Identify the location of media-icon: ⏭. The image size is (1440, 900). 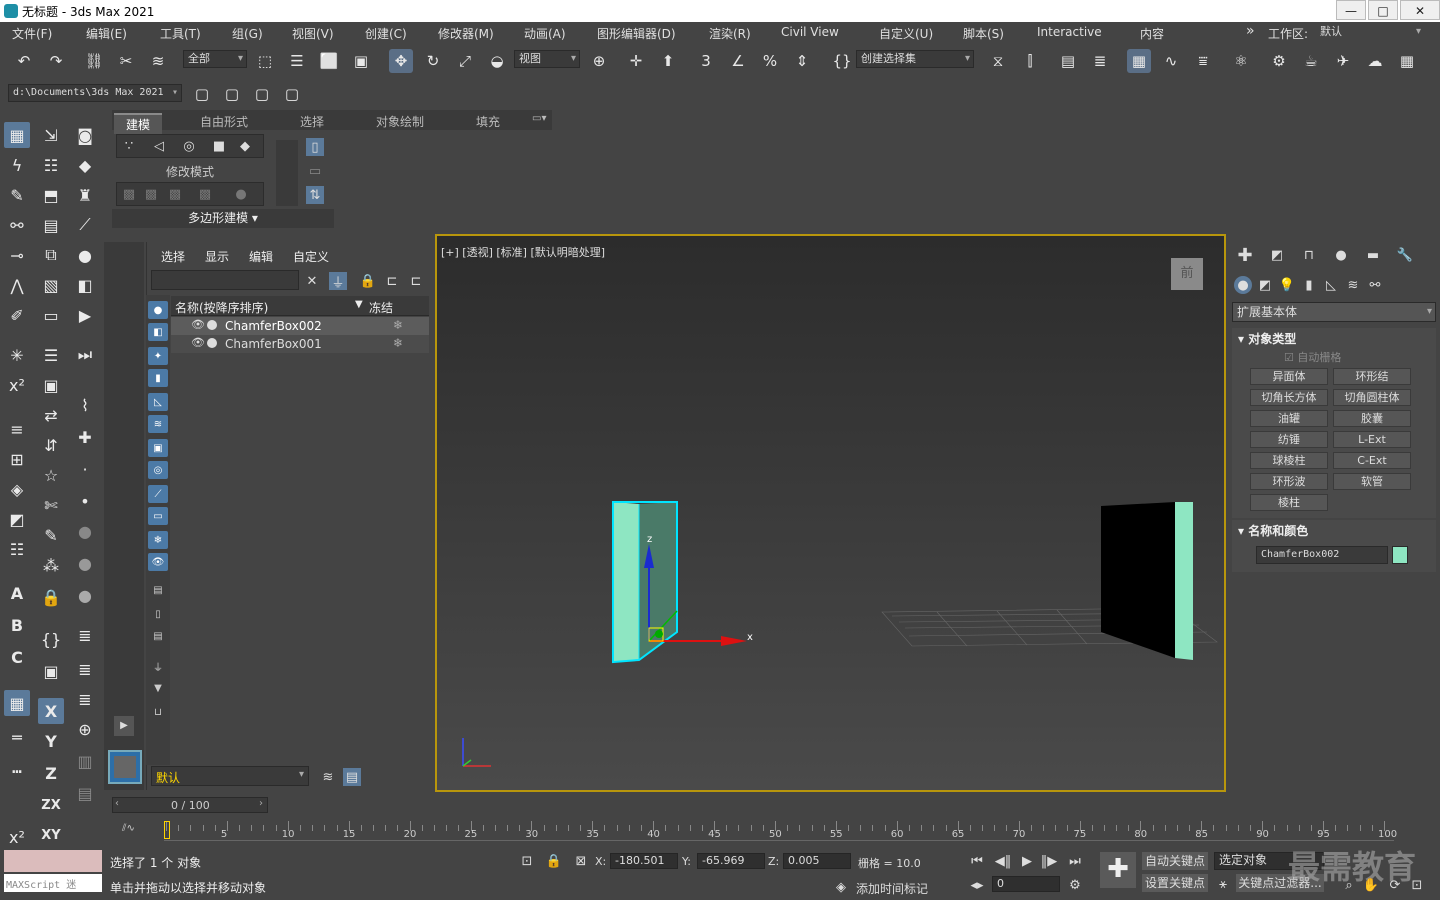
(85, 355).